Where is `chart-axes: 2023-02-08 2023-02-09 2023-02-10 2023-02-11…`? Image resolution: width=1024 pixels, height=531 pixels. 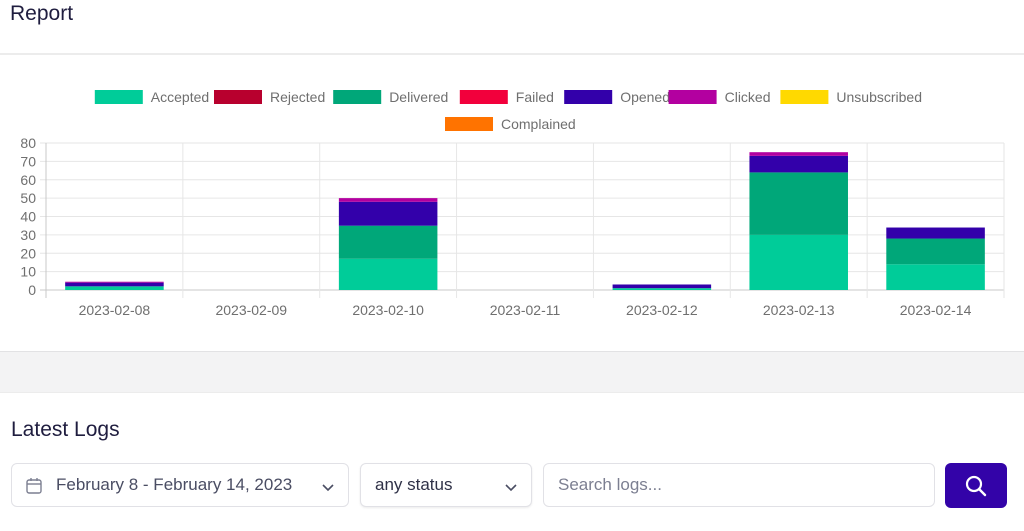
chart-axes: 2023-02-08 2023-02-09 2023-02-10 2023-02-11… is located at coordinates (525, 310).